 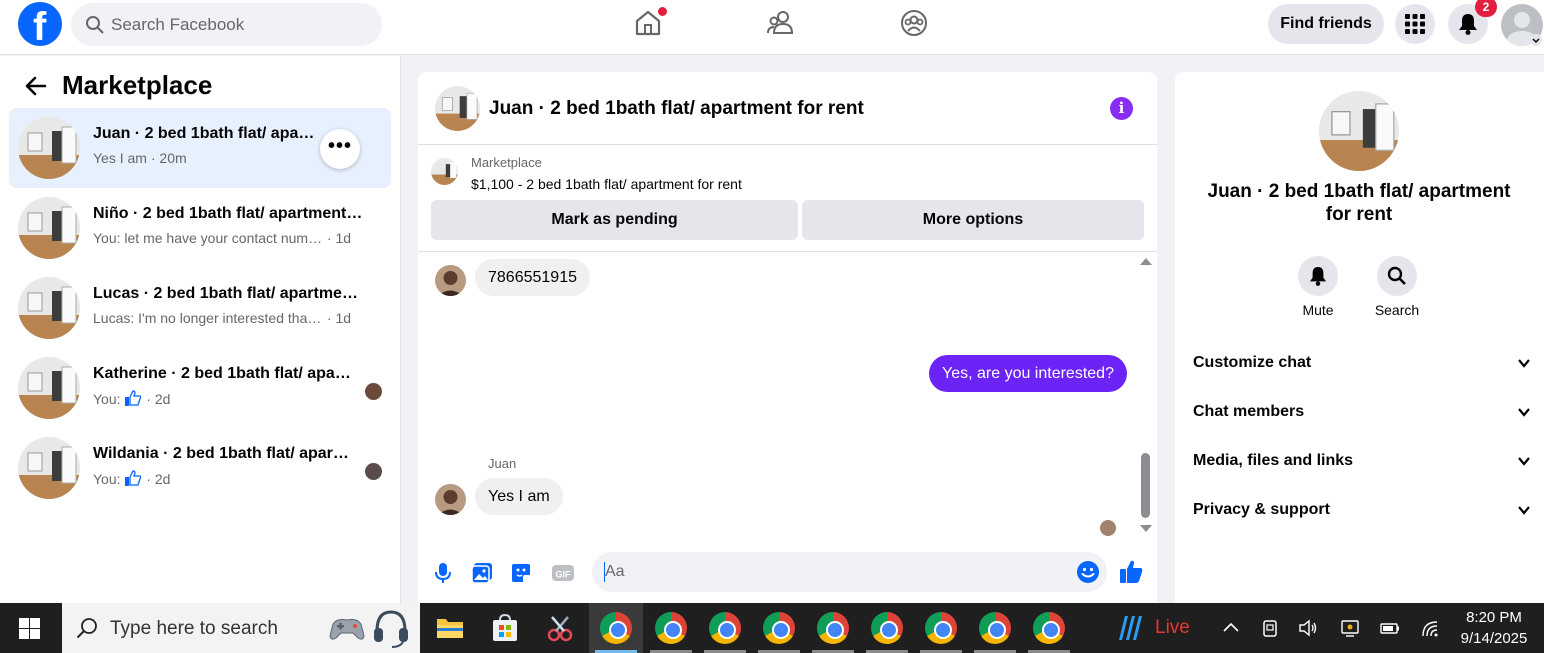 What do you see at coordinates (120, 158) in the screenshot?
I see `conversation-preview: Yes I am` at bounding box center [120, 158].